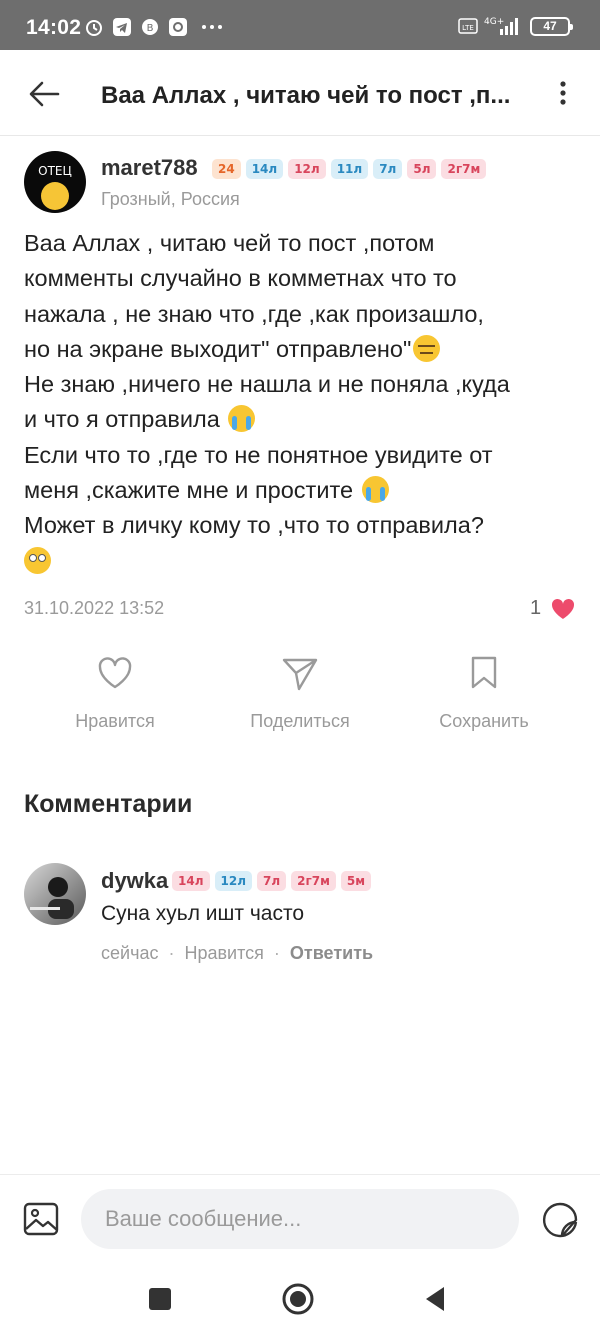  I want to click on message-input, so click(300, 1219).